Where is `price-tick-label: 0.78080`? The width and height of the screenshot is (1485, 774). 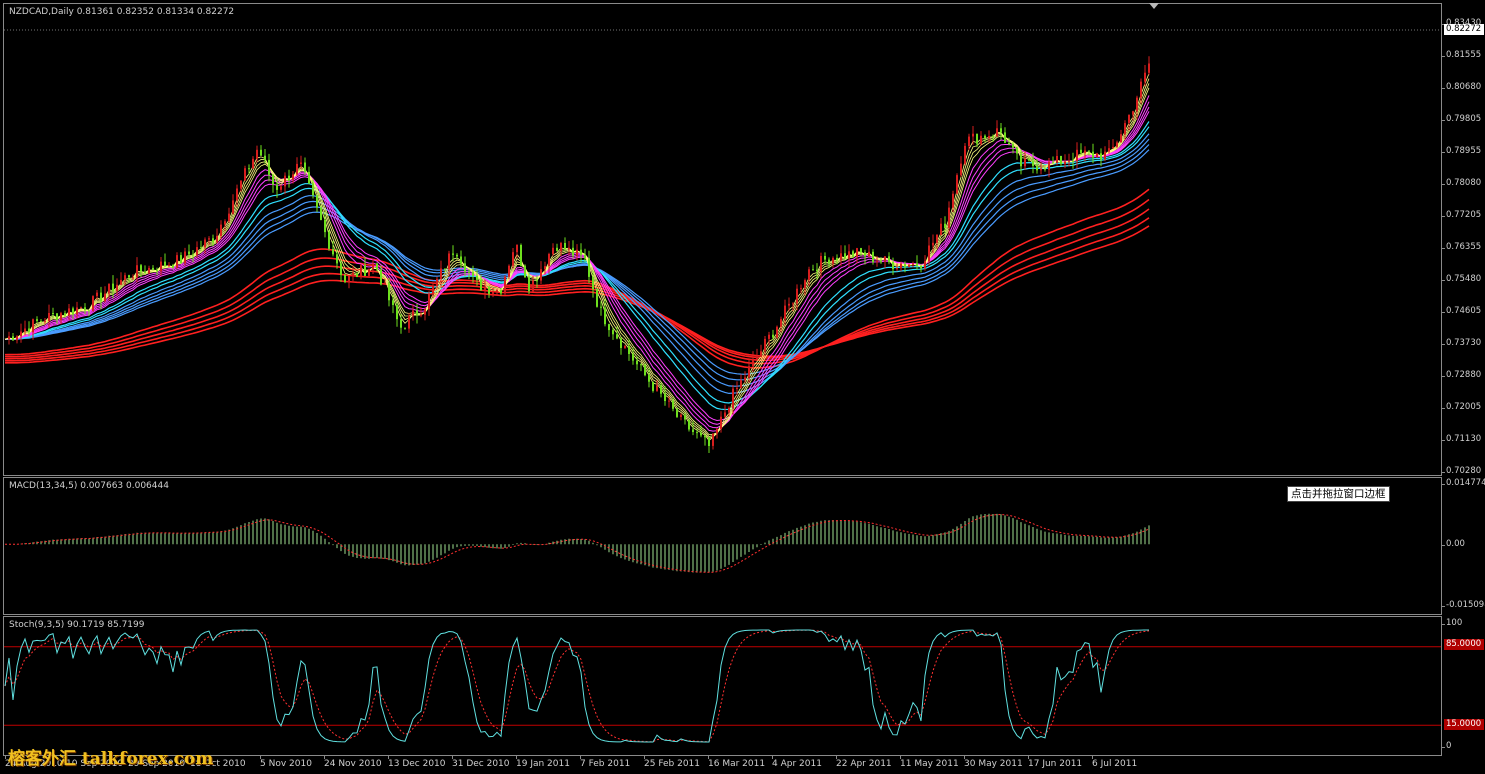 price-tick-label: 0.78080 is located at coordinates (1461, 183).